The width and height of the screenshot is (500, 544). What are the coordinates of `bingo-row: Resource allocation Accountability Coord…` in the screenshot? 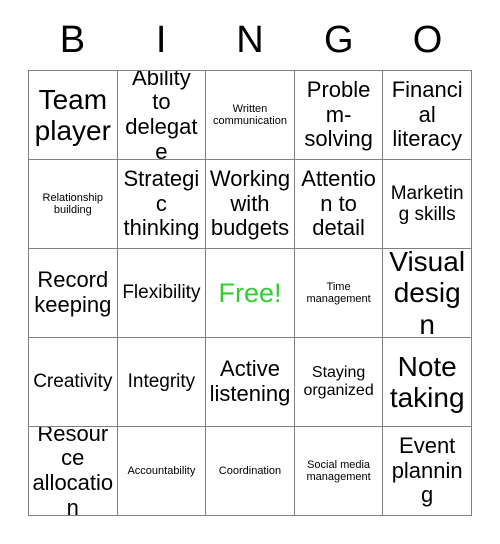 It's located at (250, 471).